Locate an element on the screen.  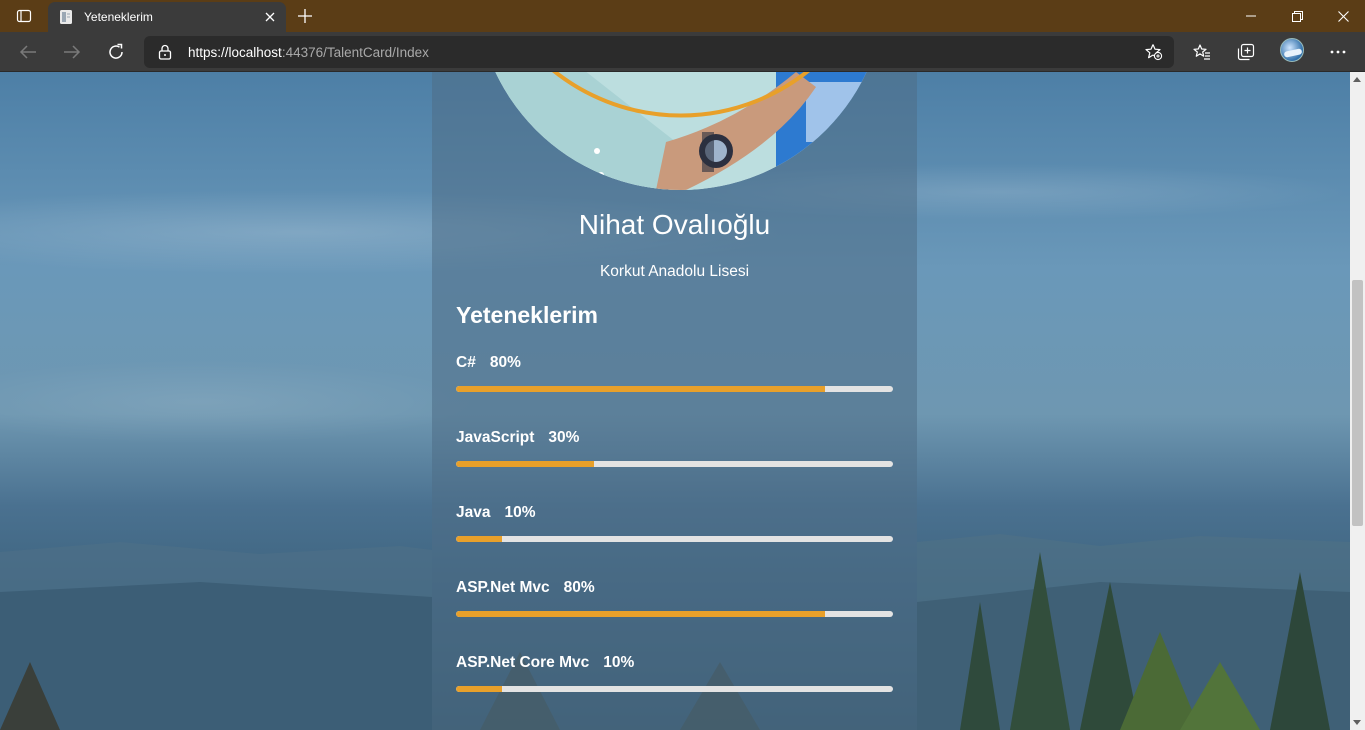
skill-name: JavaScript is located at coordinates (495, 437).